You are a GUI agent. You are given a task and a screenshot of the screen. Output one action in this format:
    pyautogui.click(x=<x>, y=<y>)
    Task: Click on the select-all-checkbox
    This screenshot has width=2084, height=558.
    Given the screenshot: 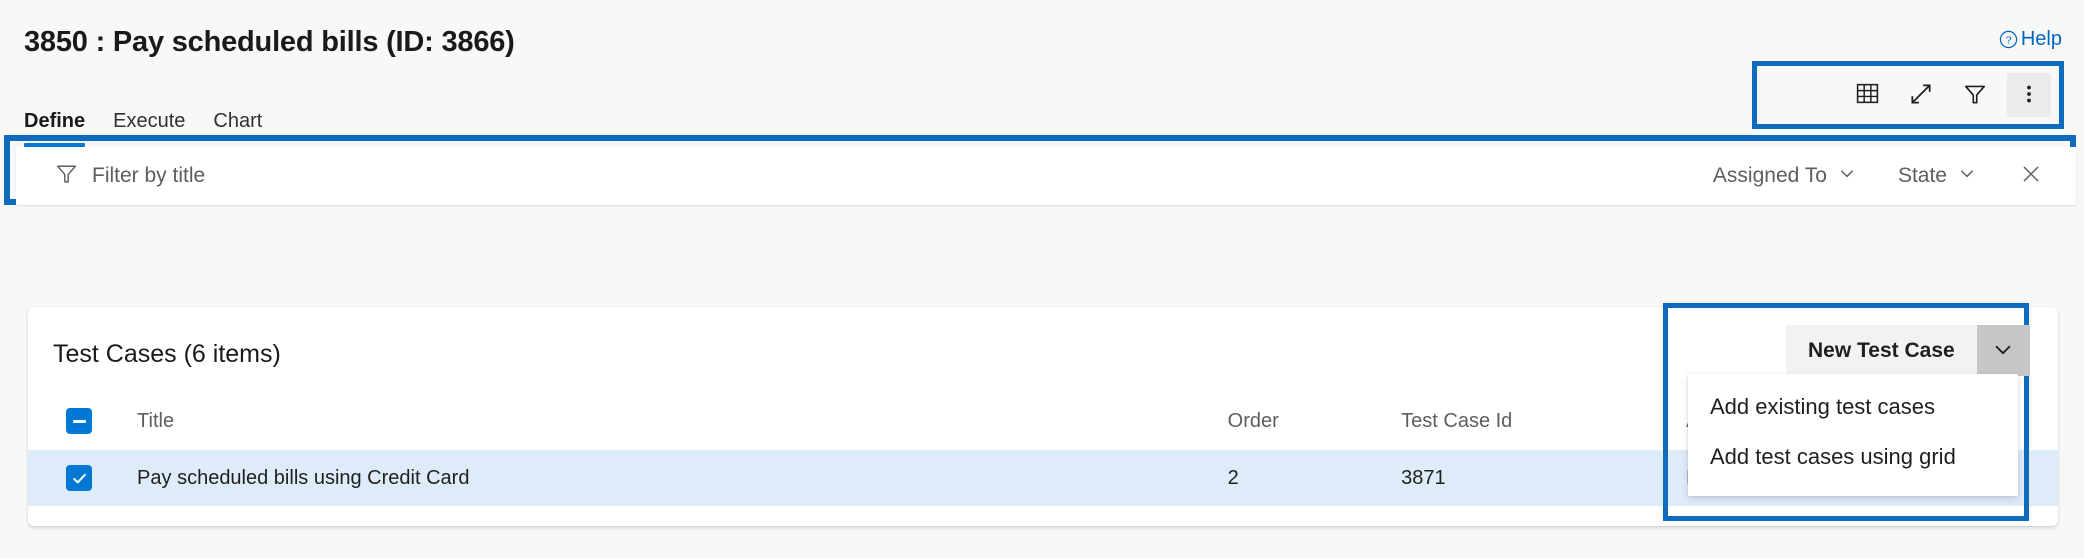 What is the action you would take?
    pyautogui.click(x=79, y=421)
    